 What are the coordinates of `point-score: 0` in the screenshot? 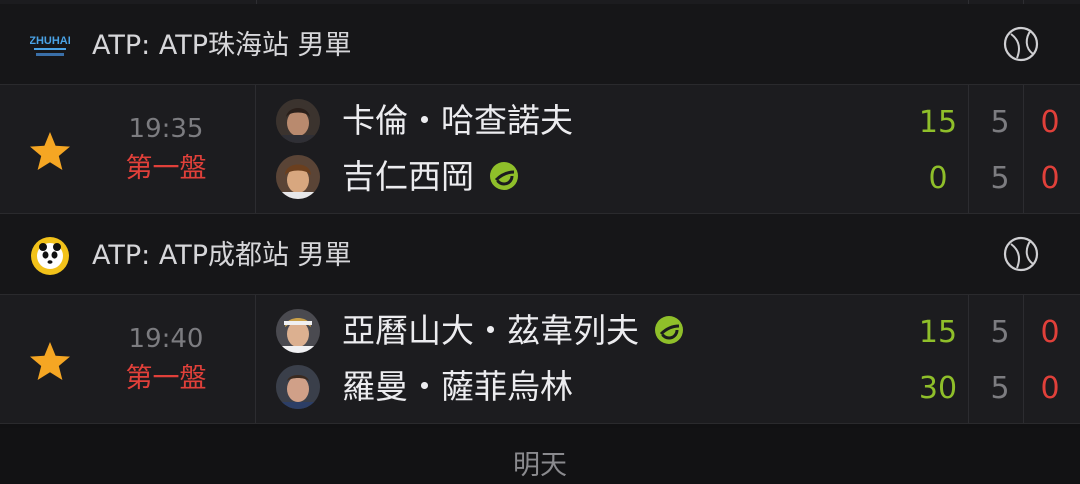 It's located at (938, 178).